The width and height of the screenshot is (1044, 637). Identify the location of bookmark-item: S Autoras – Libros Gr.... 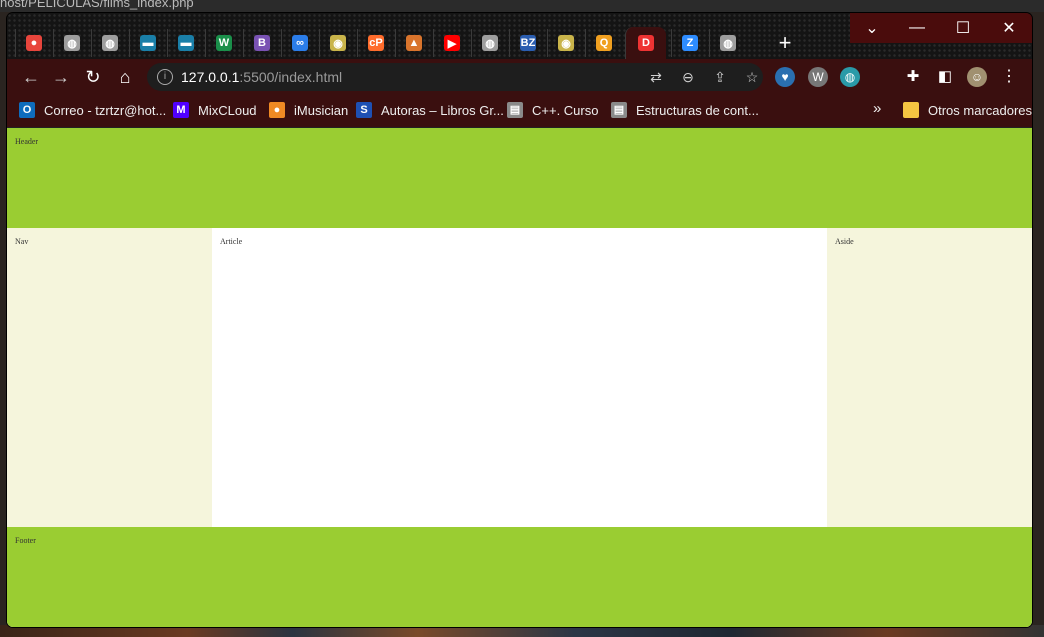
(430, 110).